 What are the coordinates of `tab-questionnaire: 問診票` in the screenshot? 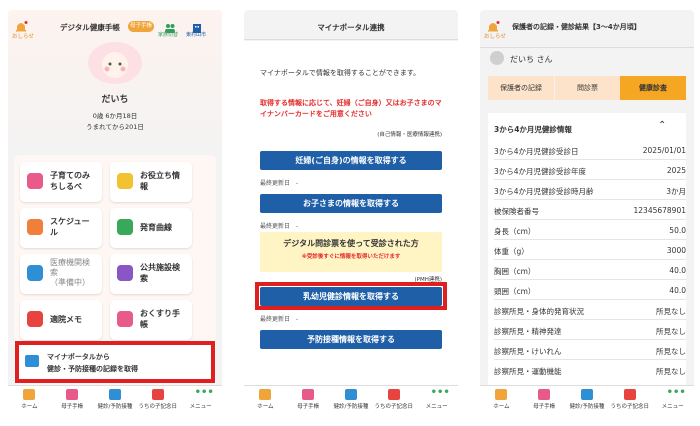 It's located at (587, 88).